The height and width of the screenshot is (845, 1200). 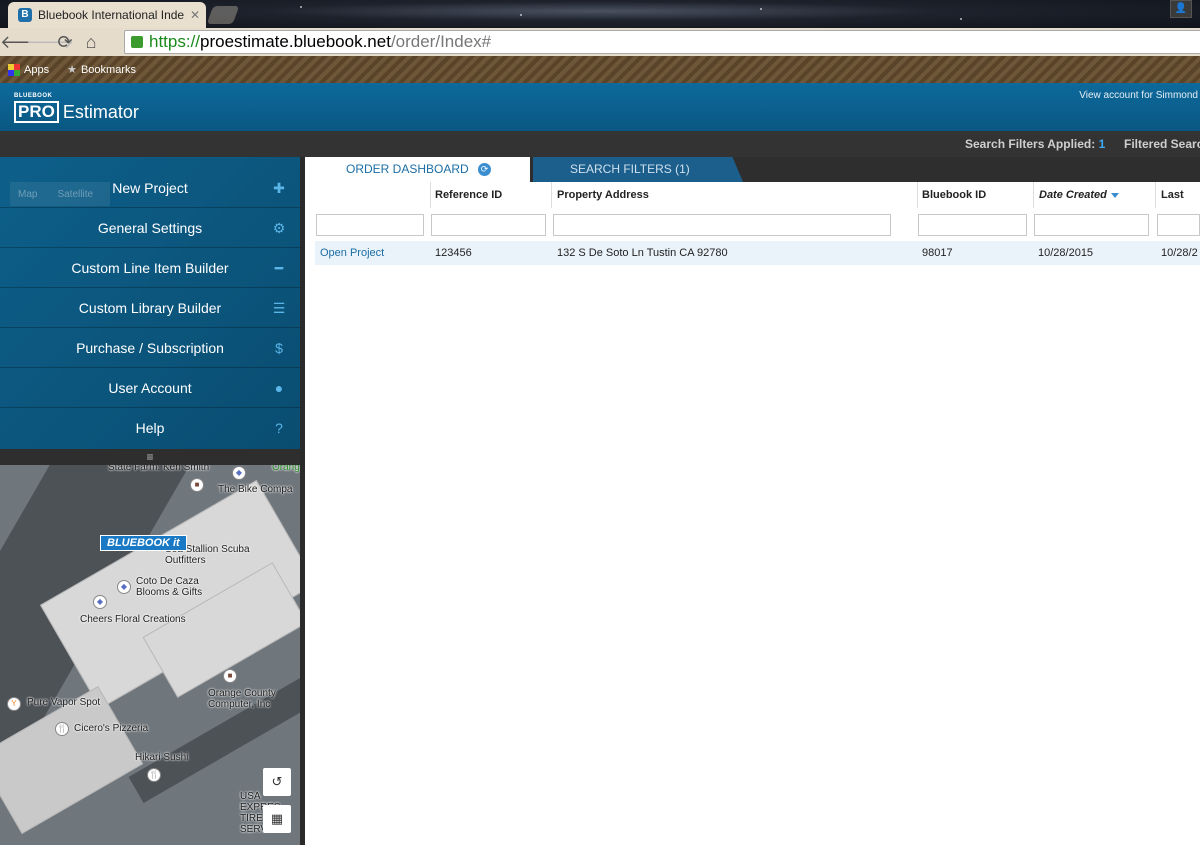 I want to click on map-layers-icon: ▦, so click(x=277, y=819).